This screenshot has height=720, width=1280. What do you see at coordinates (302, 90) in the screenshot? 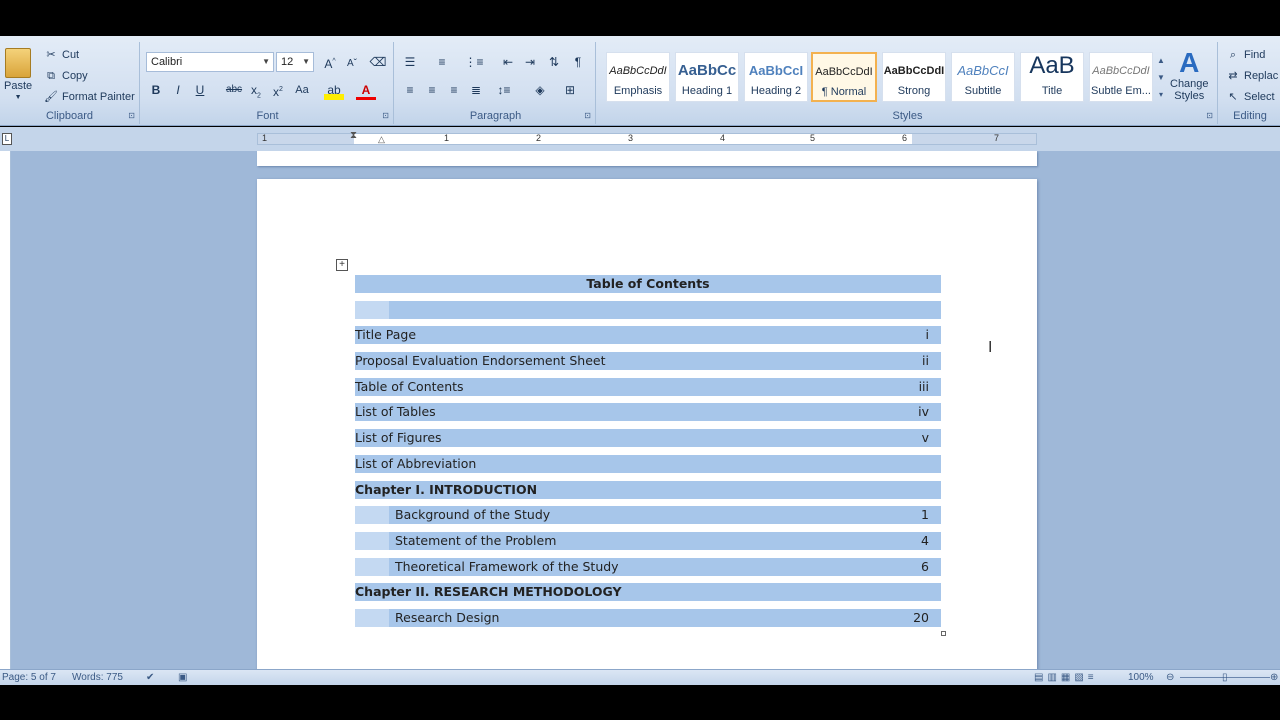
I see `change-case-button: Aa` at bounding box center [302, 90].